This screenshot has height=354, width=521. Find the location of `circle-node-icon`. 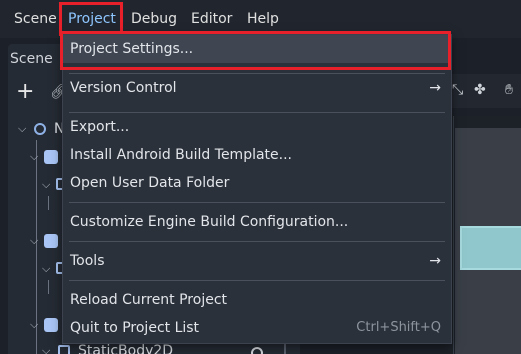

circle-node-icon is located at coordinates (40, 129).